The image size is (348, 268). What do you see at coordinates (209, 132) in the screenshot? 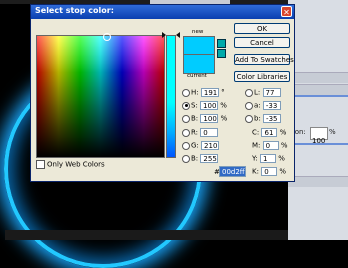
I see `r-input: 0` at bounding box center [209, 132].